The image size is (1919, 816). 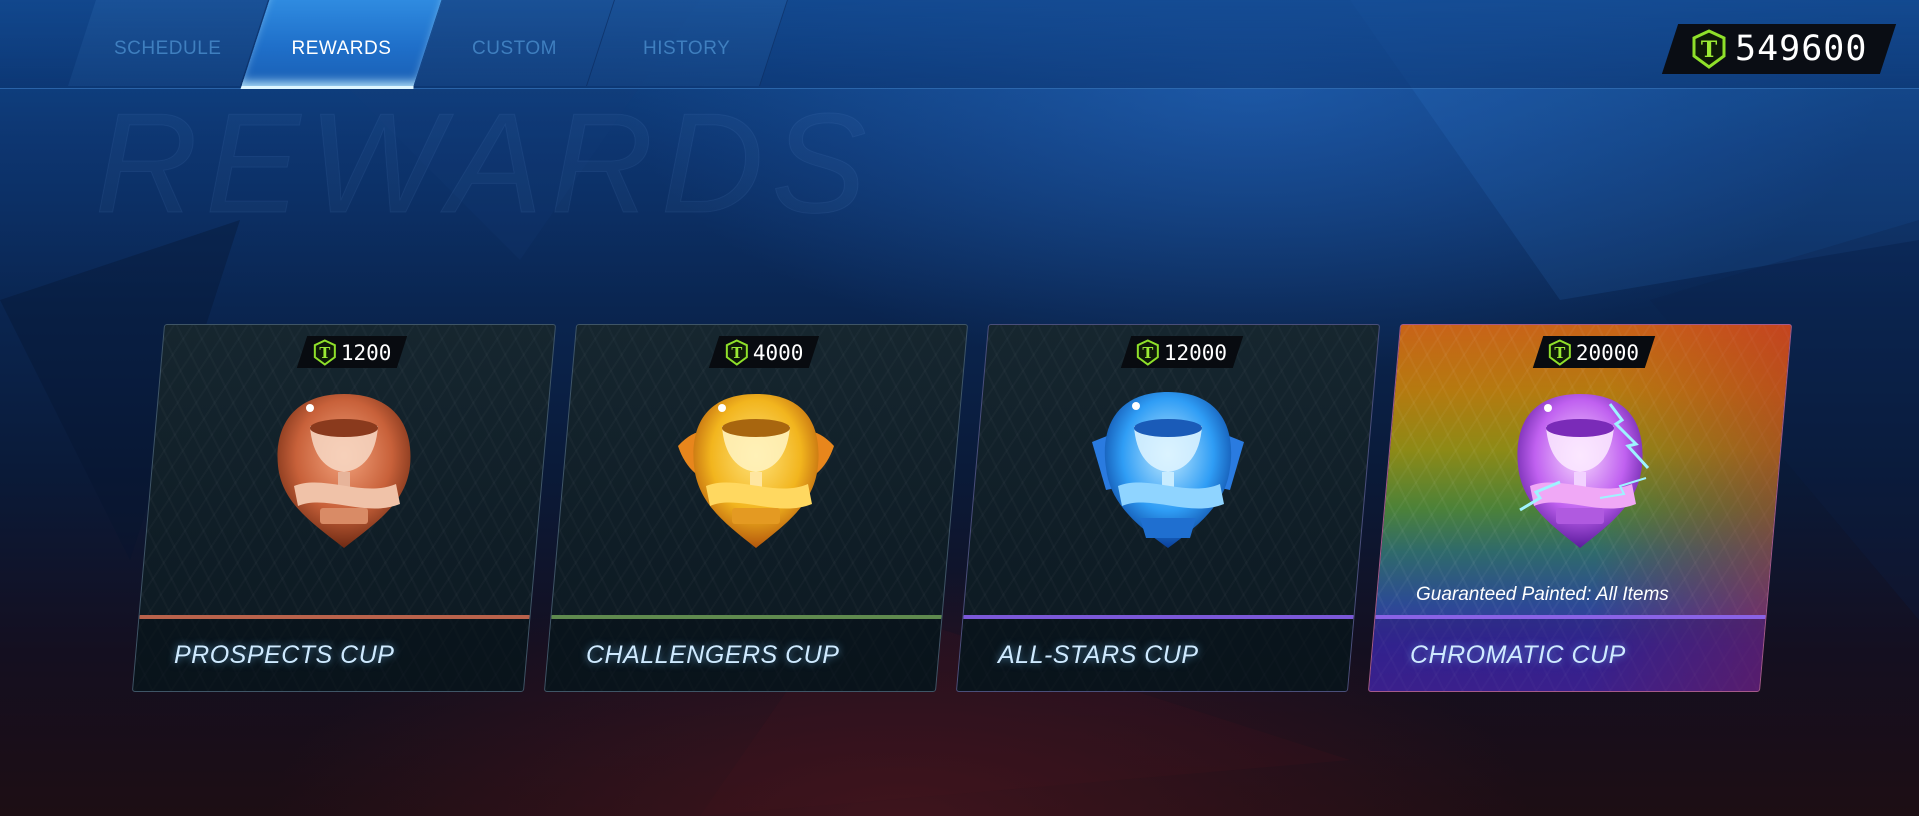 I want to click on chromatic-trophy-icon, so click(x=1583, y=471).